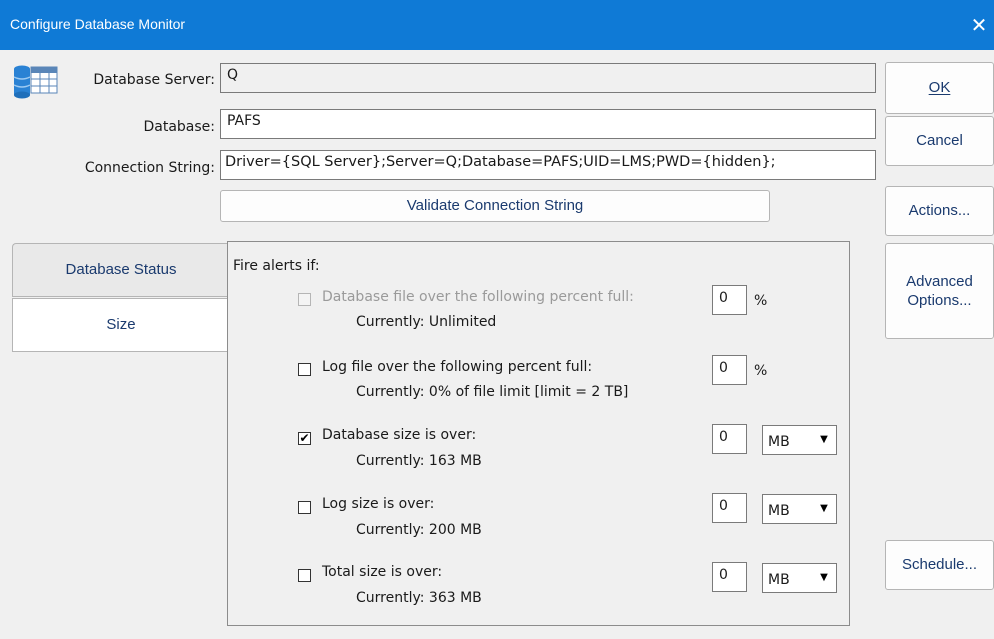 This screenshot has height=639, width=994. I want to click on database-size-current: Currently: 163 MB, so click(419, 461).